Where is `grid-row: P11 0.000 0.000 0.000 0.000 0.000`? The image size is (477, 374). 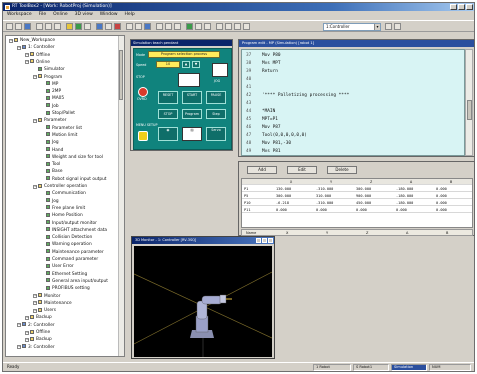 grid-row: P11 0.000 0.000 0.000 0.000 0.000 is located at coordinates (357, 210).